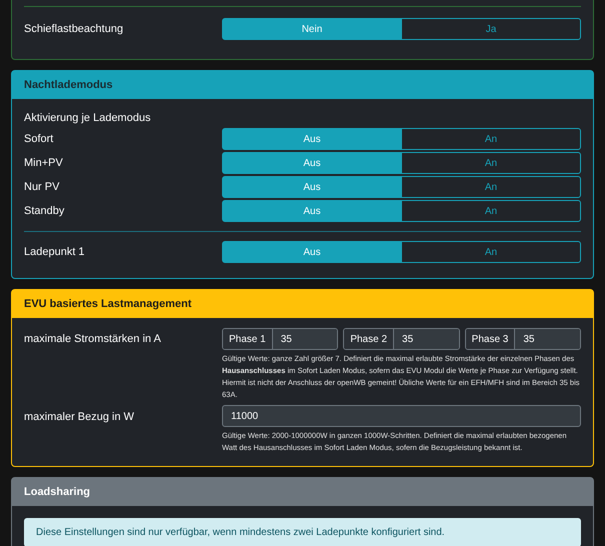  What do you see at coordinates (312, 29) in the screenshot?
I see `toggle-option: Nein` at bounding box center [312, 29].